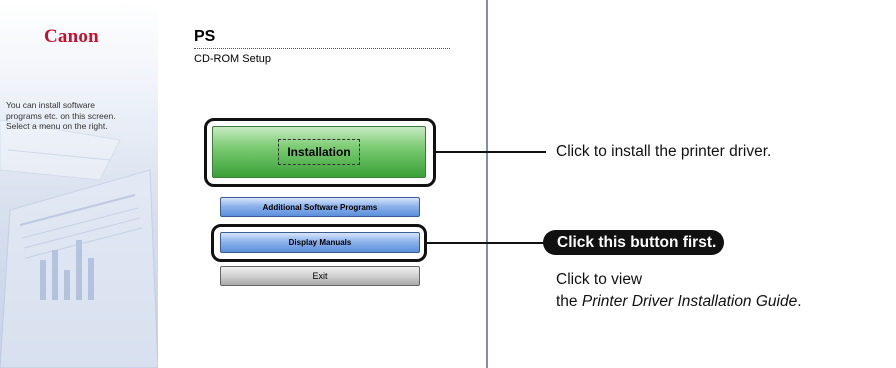  Describe the element at coordinates (491, 152) in the screenshot. I see `install-callout-line` at that location.